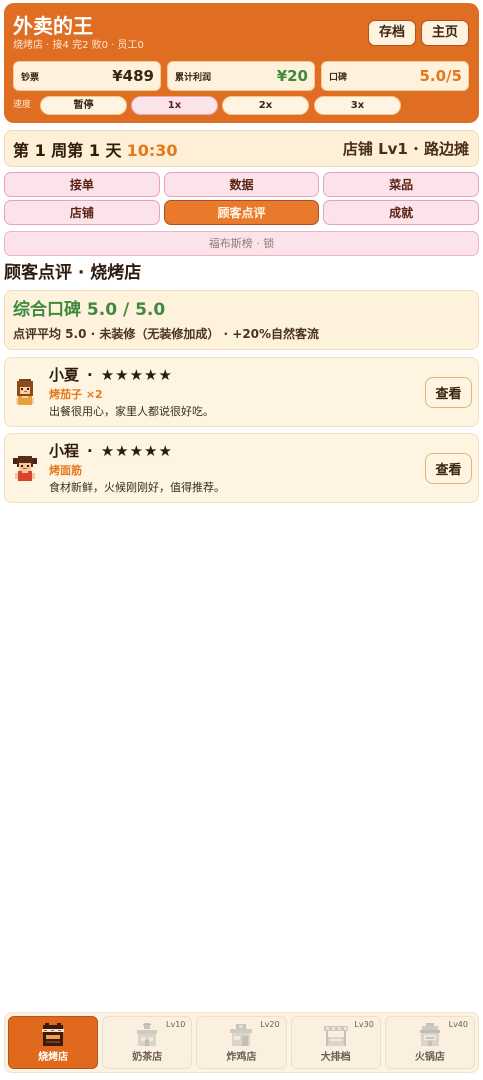  What do you see at coordinates (458, 1024) in the screenshot?
I see `unlock-level-badge: Lv40` at bounding box center [458, 1024].